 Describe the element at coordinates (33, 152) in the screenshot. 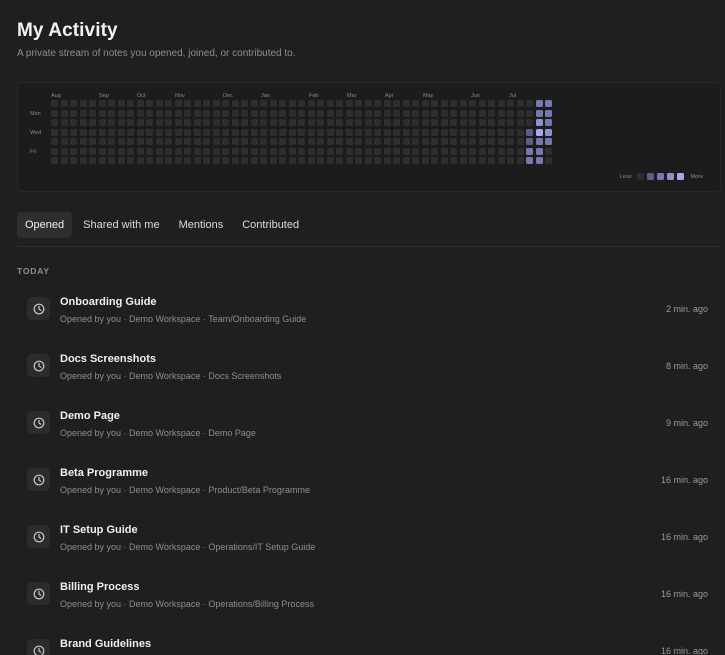

I see `day-label: Fri` at that location.